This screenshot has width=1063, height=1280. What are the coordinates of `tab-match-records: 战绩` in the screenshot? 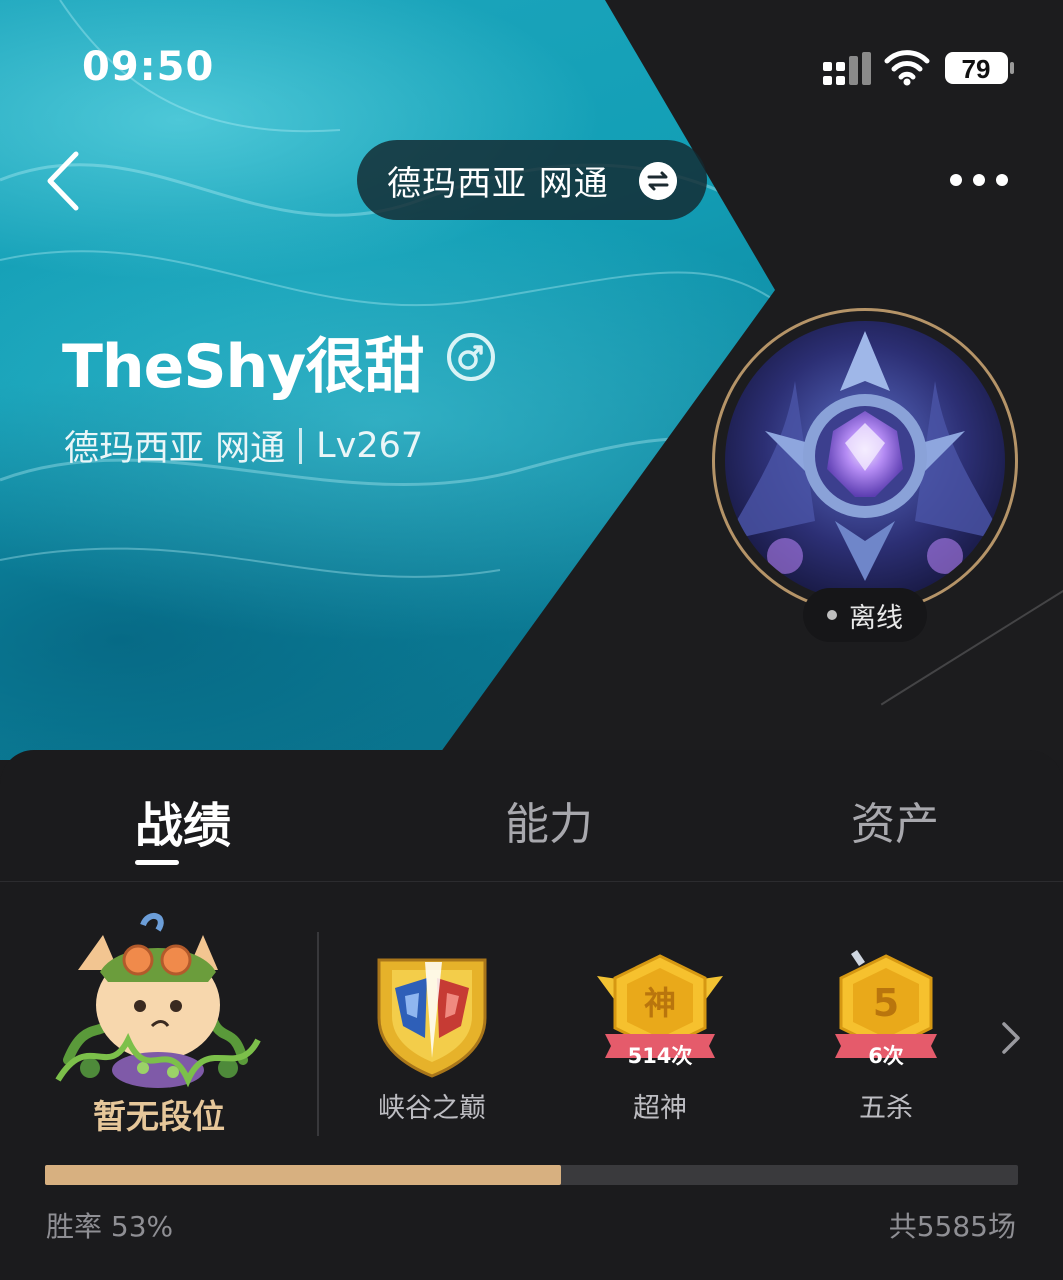 It's located at (183, 821).